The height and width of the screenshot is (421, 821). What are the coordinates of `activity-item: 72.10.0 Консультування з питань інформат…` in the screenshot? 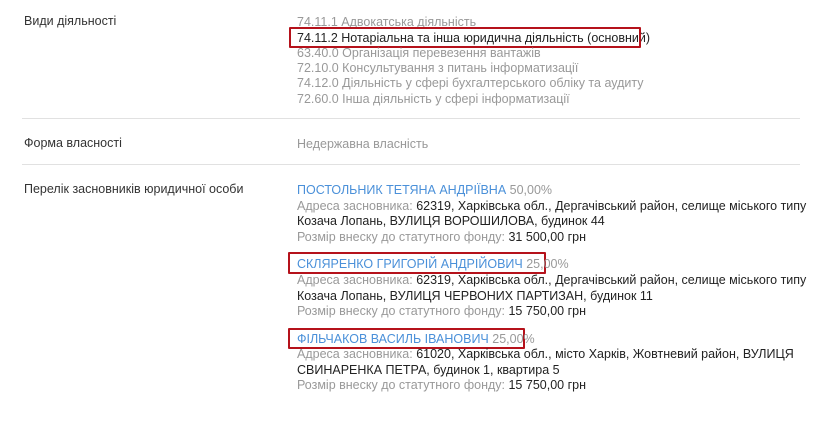 It's located at (438, 68).